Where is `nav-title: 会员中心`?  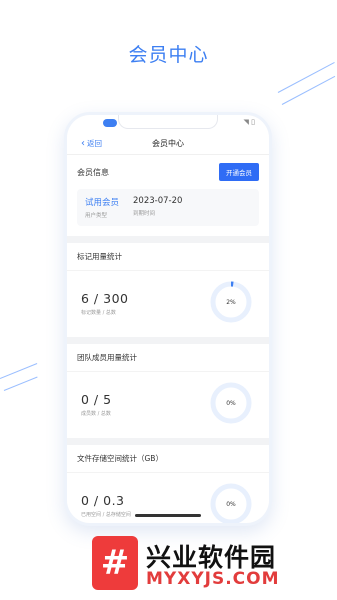 nav-title: 会员中心 is located at coordinates (168, 143).